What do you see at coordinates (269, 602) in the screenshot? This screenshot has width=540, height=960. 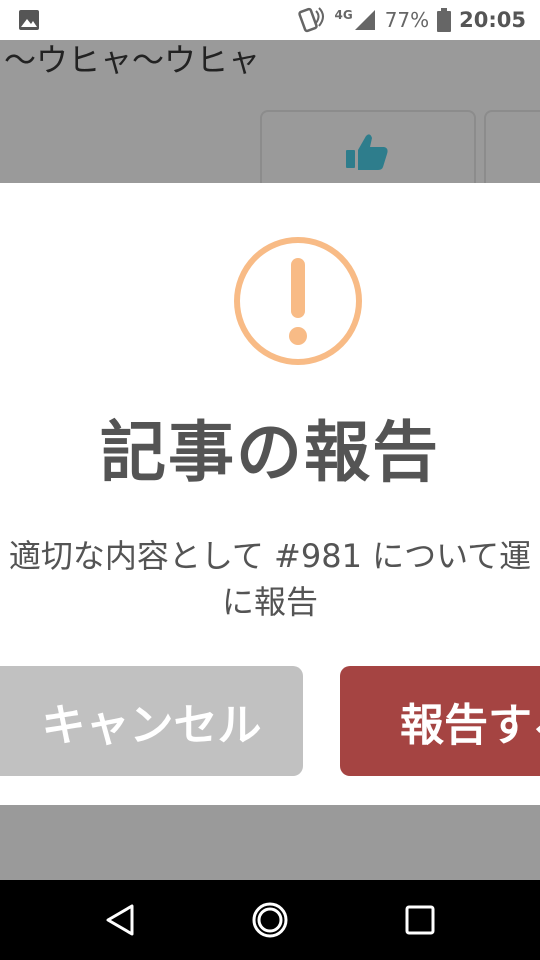 I see `dialog-message-line2: に報告` at bounding box center [269, 602].